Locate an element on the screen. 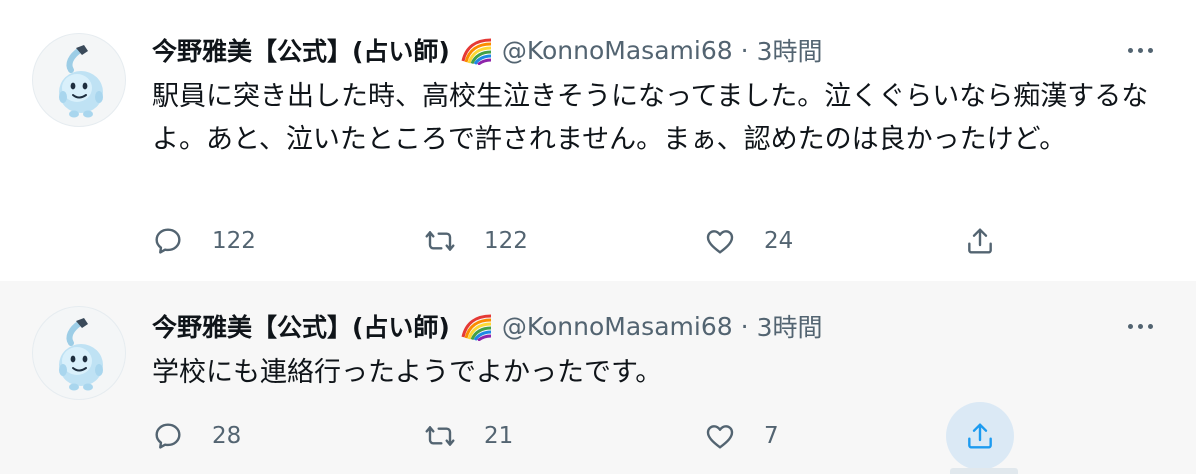  like-count: 7 is located at coordinates (771, 436).